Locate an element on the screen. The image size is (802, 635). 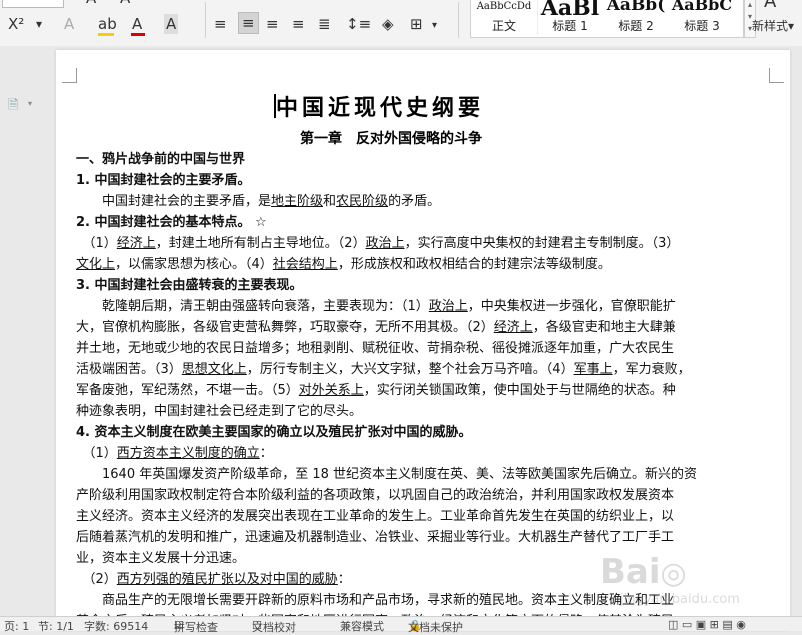
underlined-term: 文化上 is located at coordinates (96, 264).